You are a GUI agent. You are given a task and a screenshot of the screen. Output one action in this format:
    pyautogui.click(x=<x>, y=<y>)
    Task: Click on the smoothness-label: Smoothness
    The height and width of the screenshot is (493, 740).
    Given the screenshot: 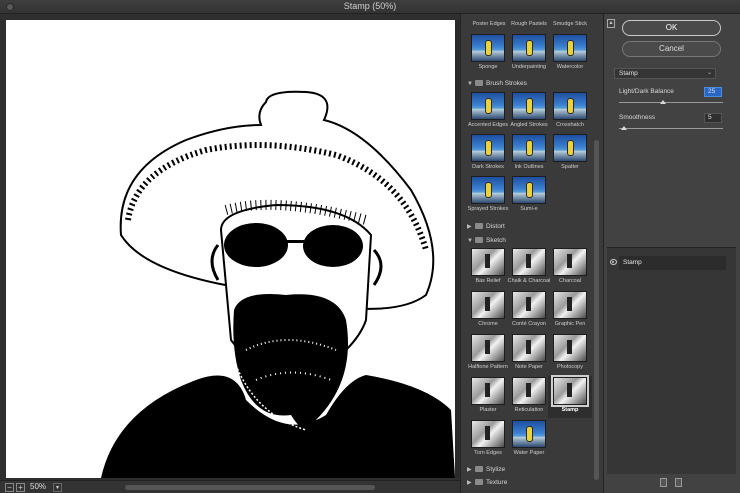 What is the action you would take?
    pyautogui.click(x=637, y=117)
    